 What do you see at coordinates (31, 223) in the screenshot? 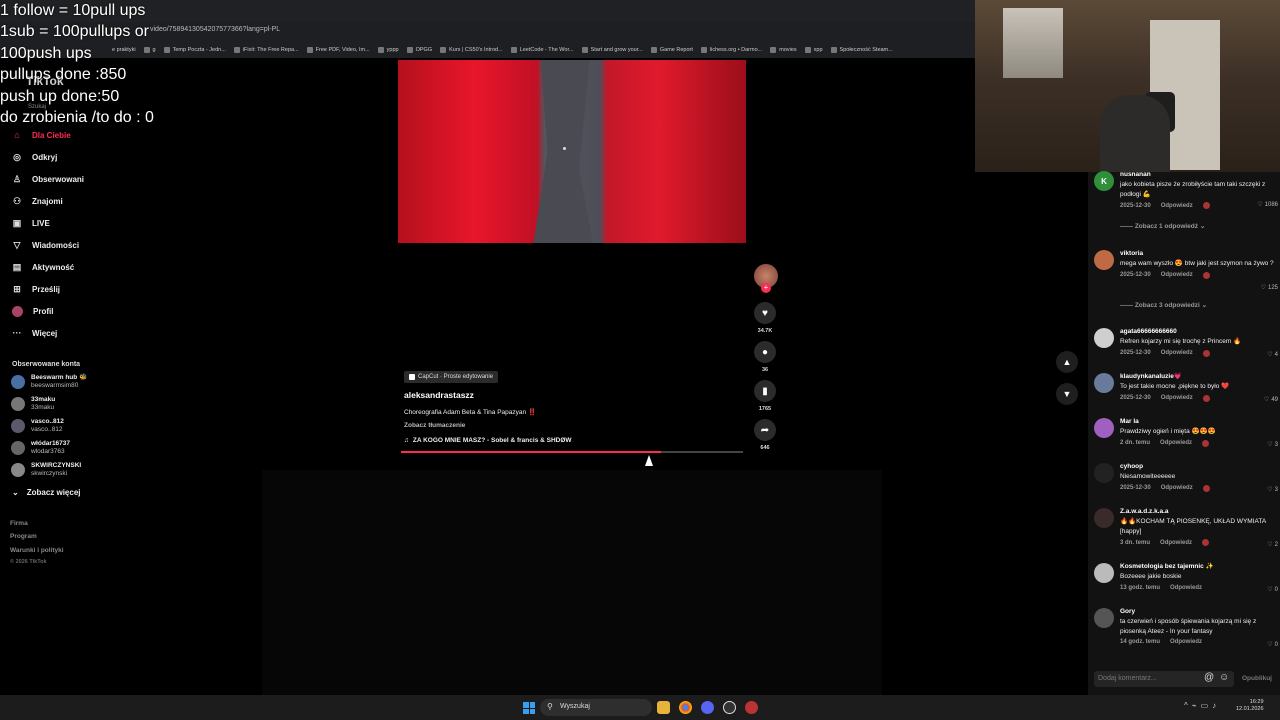
I see `sidebar-item-live: ▣ LIVE` at bounding box center [31, 223].